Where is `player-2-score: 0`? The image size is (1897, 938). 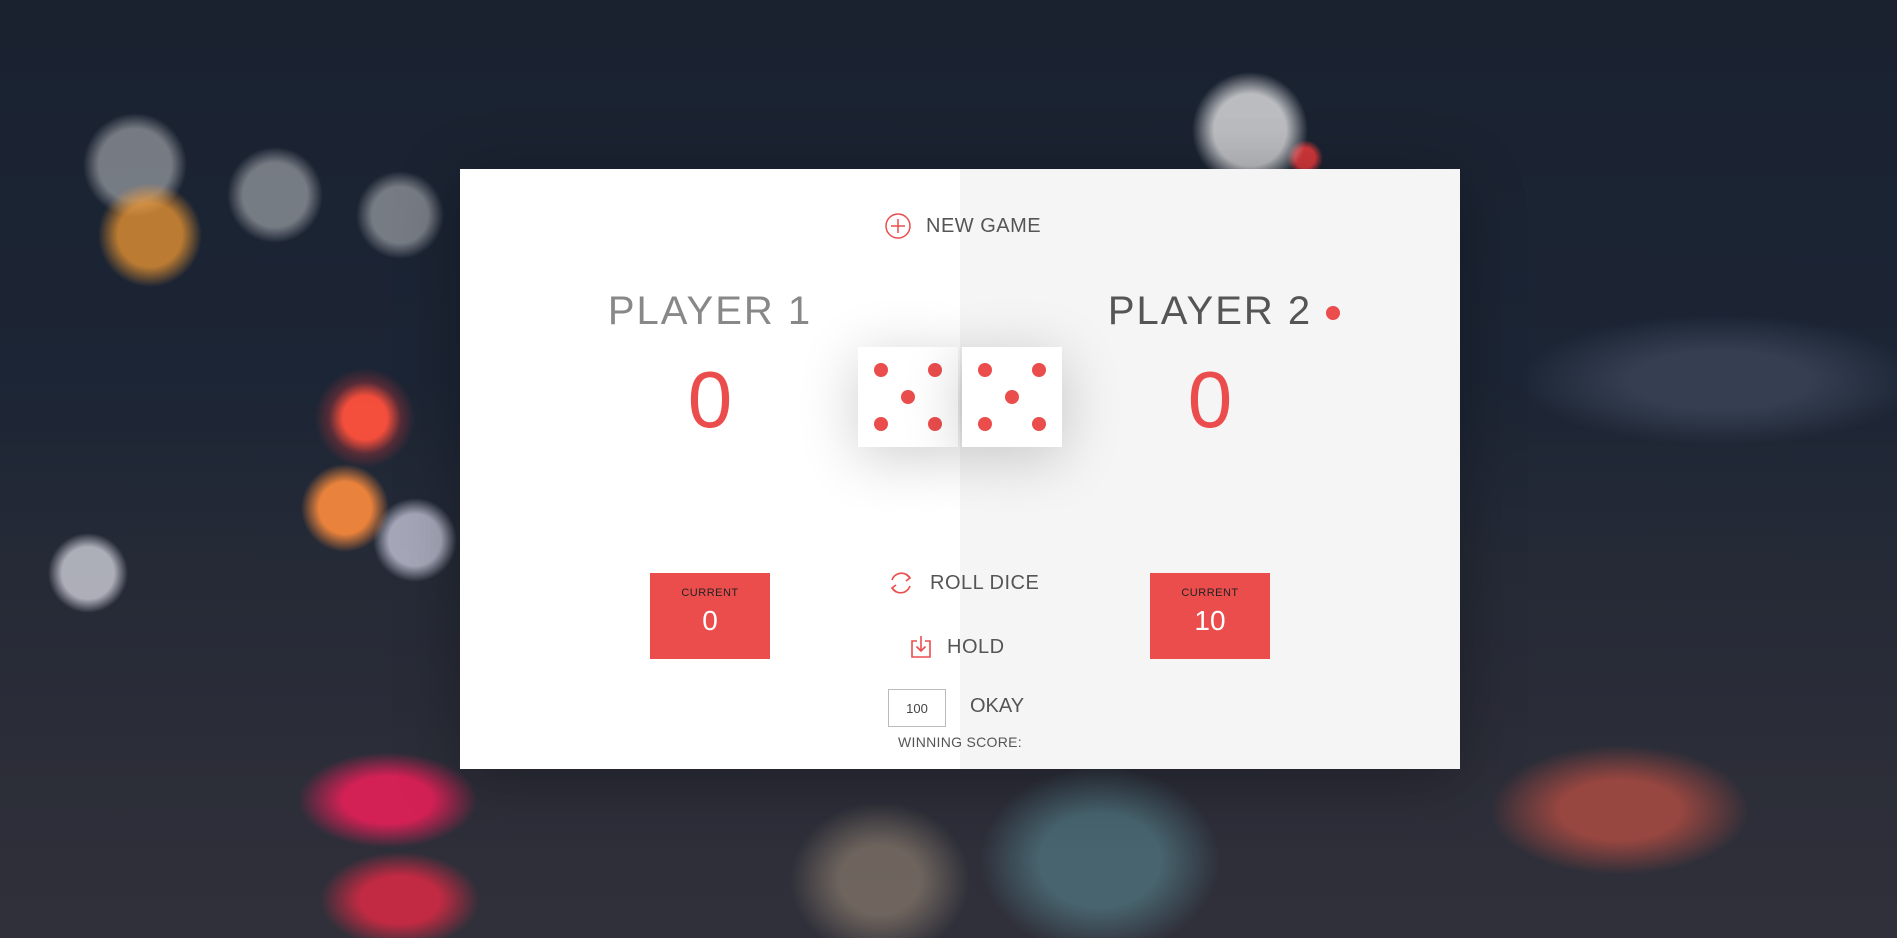 player-2-score: 0 is located at coordinates (1210, 399).